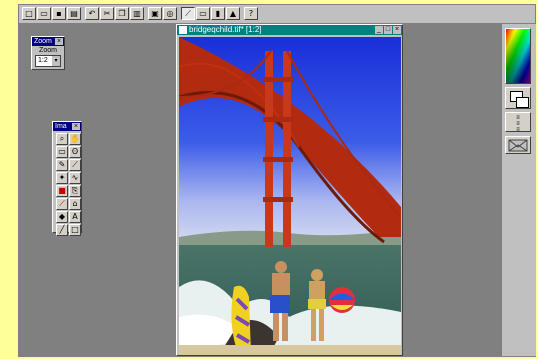 Image resolution: width=538 pixels, height=359 pixels. What do you see at coordinates (62, 191) in the screenshot?
I see `color-replace-icon: ■` at bounding box center [62, 191].